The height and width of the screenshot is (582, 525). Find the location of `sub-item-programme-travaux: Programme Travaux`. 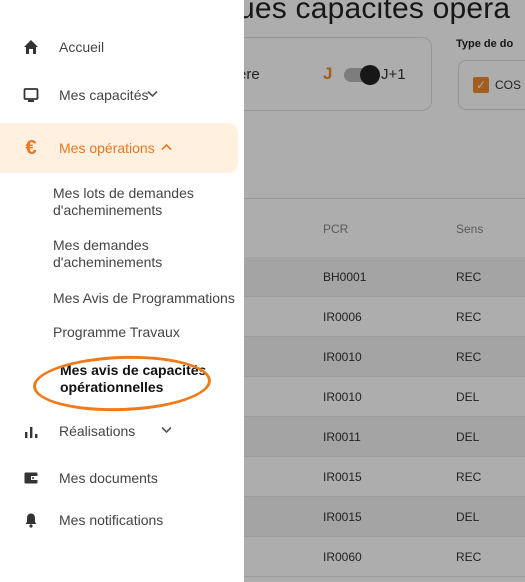

sub-item-programme-travaux: Programme Travaux is located at coordinates (148, 332).